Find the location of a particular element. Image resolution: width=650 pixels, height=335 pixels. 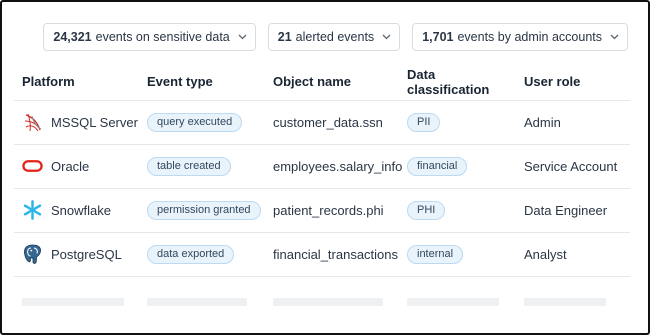

event-type-cell: table created is located at coordinates (202, 166).